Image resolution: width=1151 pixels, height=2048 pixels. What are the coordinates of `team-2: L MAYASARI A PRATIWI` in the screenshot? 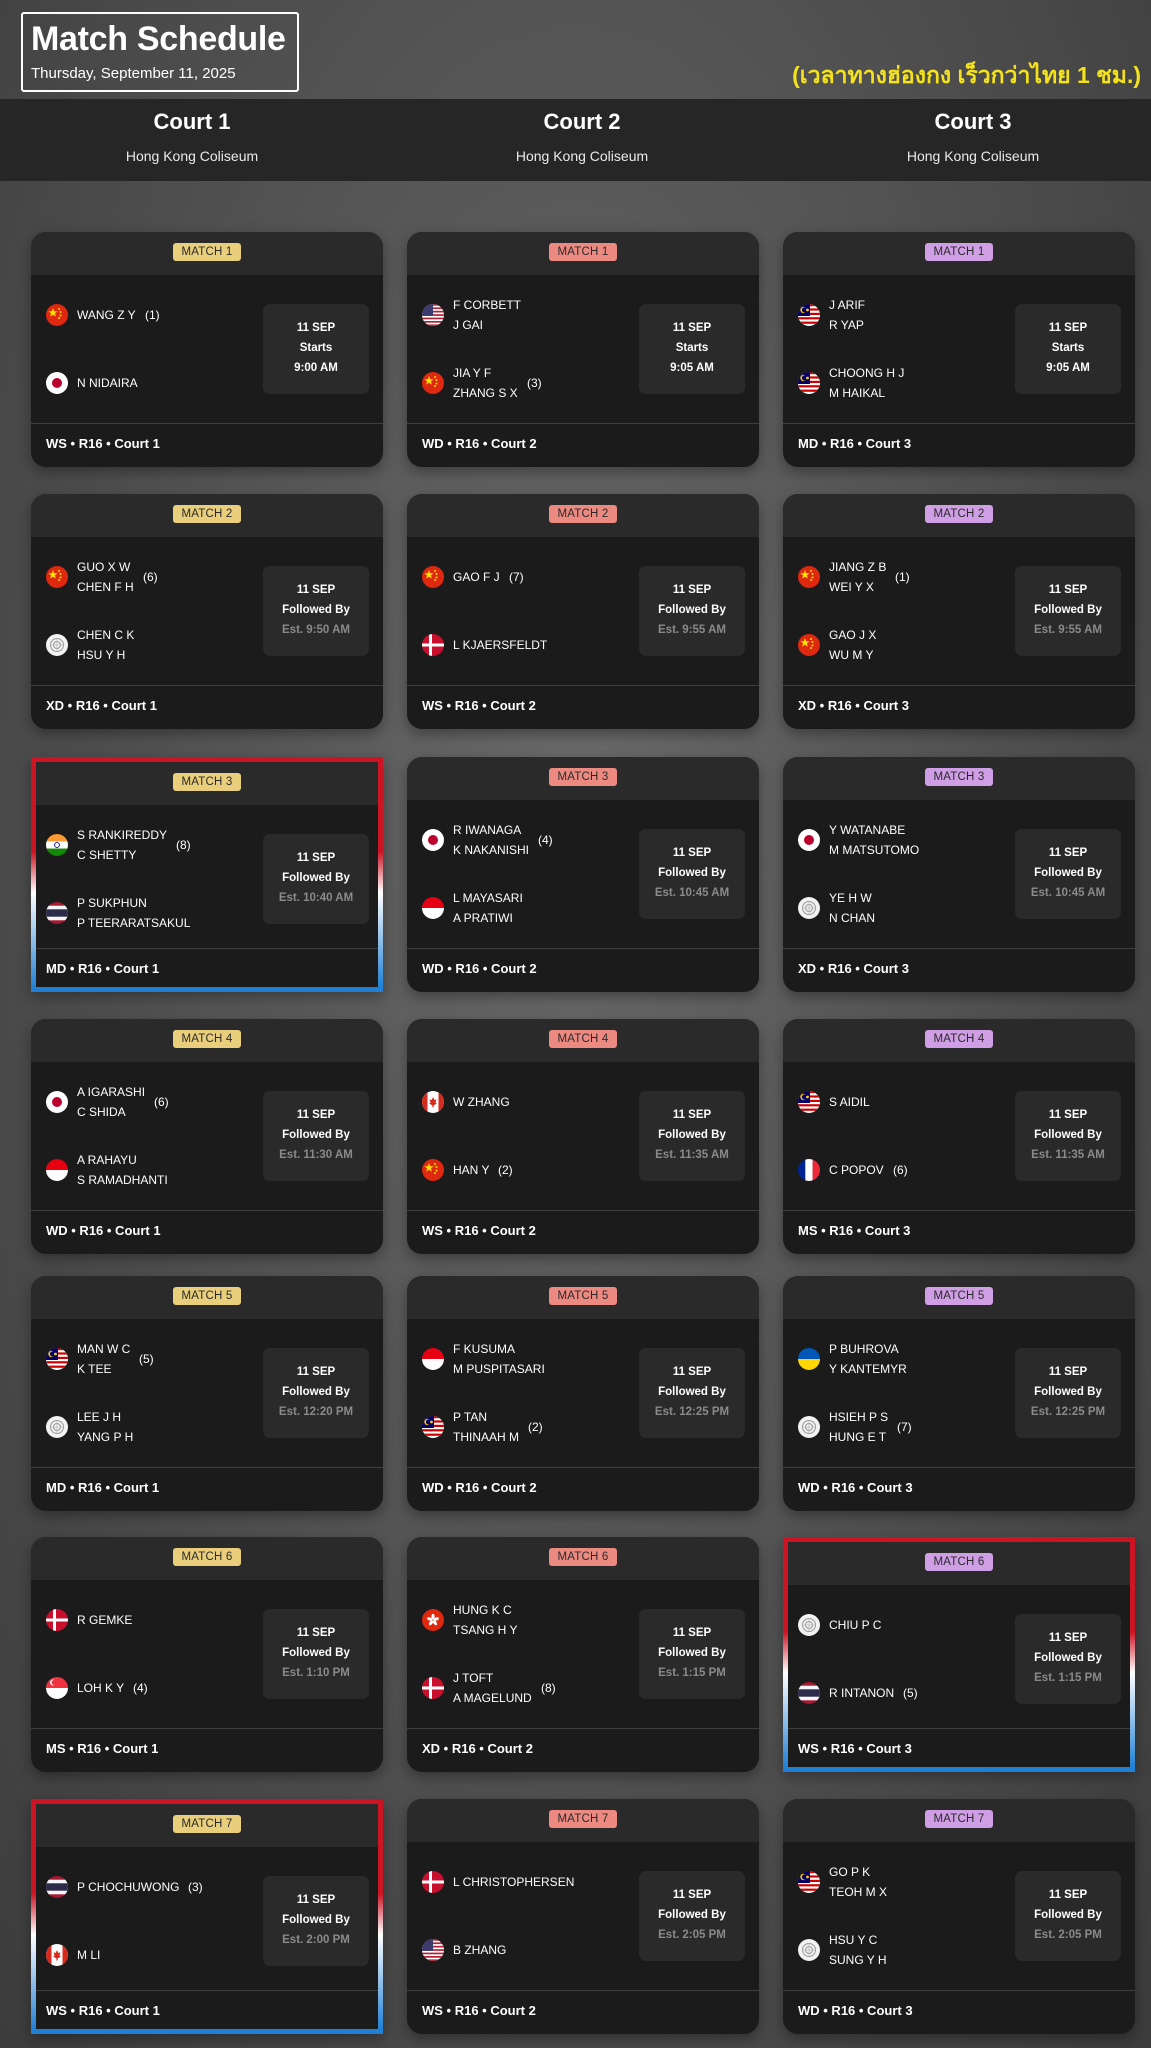 It's located at (527, 908).